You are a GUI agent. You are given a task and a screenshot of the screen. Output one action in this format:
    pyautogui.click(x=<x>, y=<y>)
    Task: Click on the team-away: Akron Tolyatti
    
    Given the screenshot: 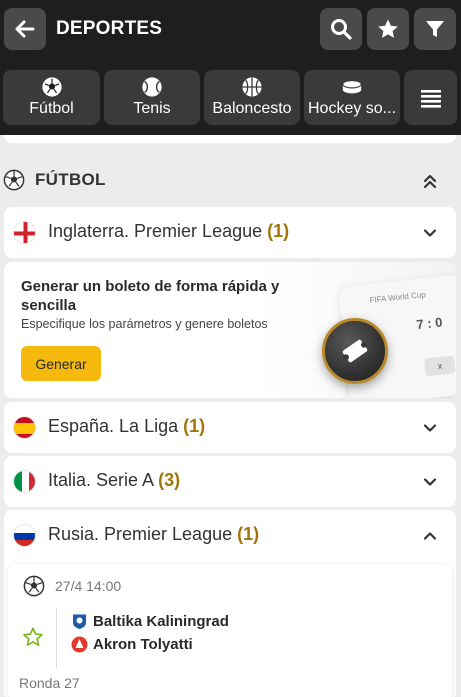 What is the action you would take?
    pyautogui.click(x=132, y=644)
    